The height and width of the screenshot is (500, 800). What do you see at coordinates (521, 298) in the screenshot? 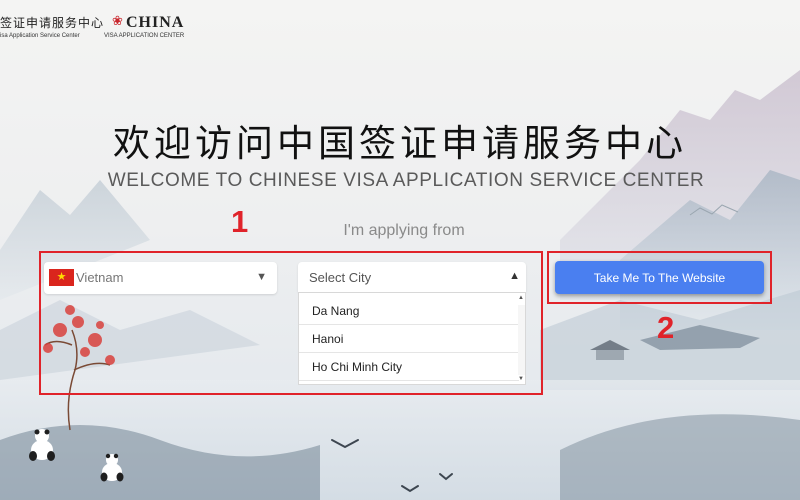
I see `scroll-up-arrow-icon: ▲` at bounding box center [521, 298].